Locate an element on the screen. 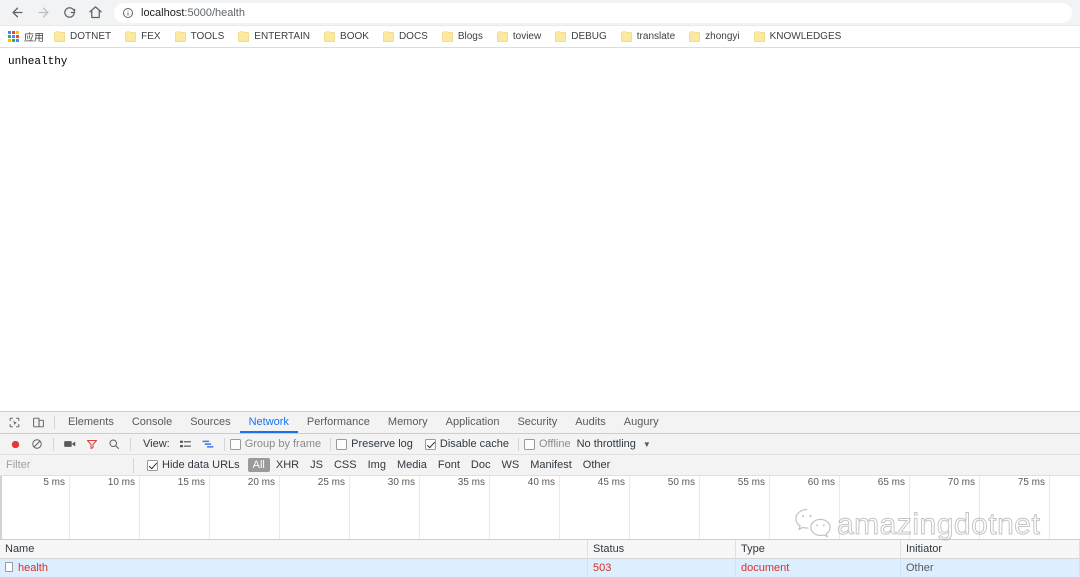  requests-table-header: Name Status Type Initiator is located at coordinates (540, 549).